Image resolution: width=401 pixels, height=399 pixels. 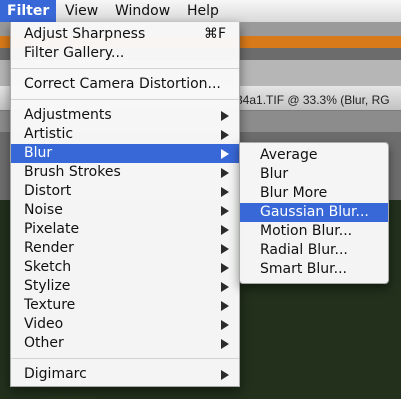 What do you see at coordinates (314, 174) in the screenshot?
I see `menu-item-blur-plain: Blur` at bounding box center [314, 174].